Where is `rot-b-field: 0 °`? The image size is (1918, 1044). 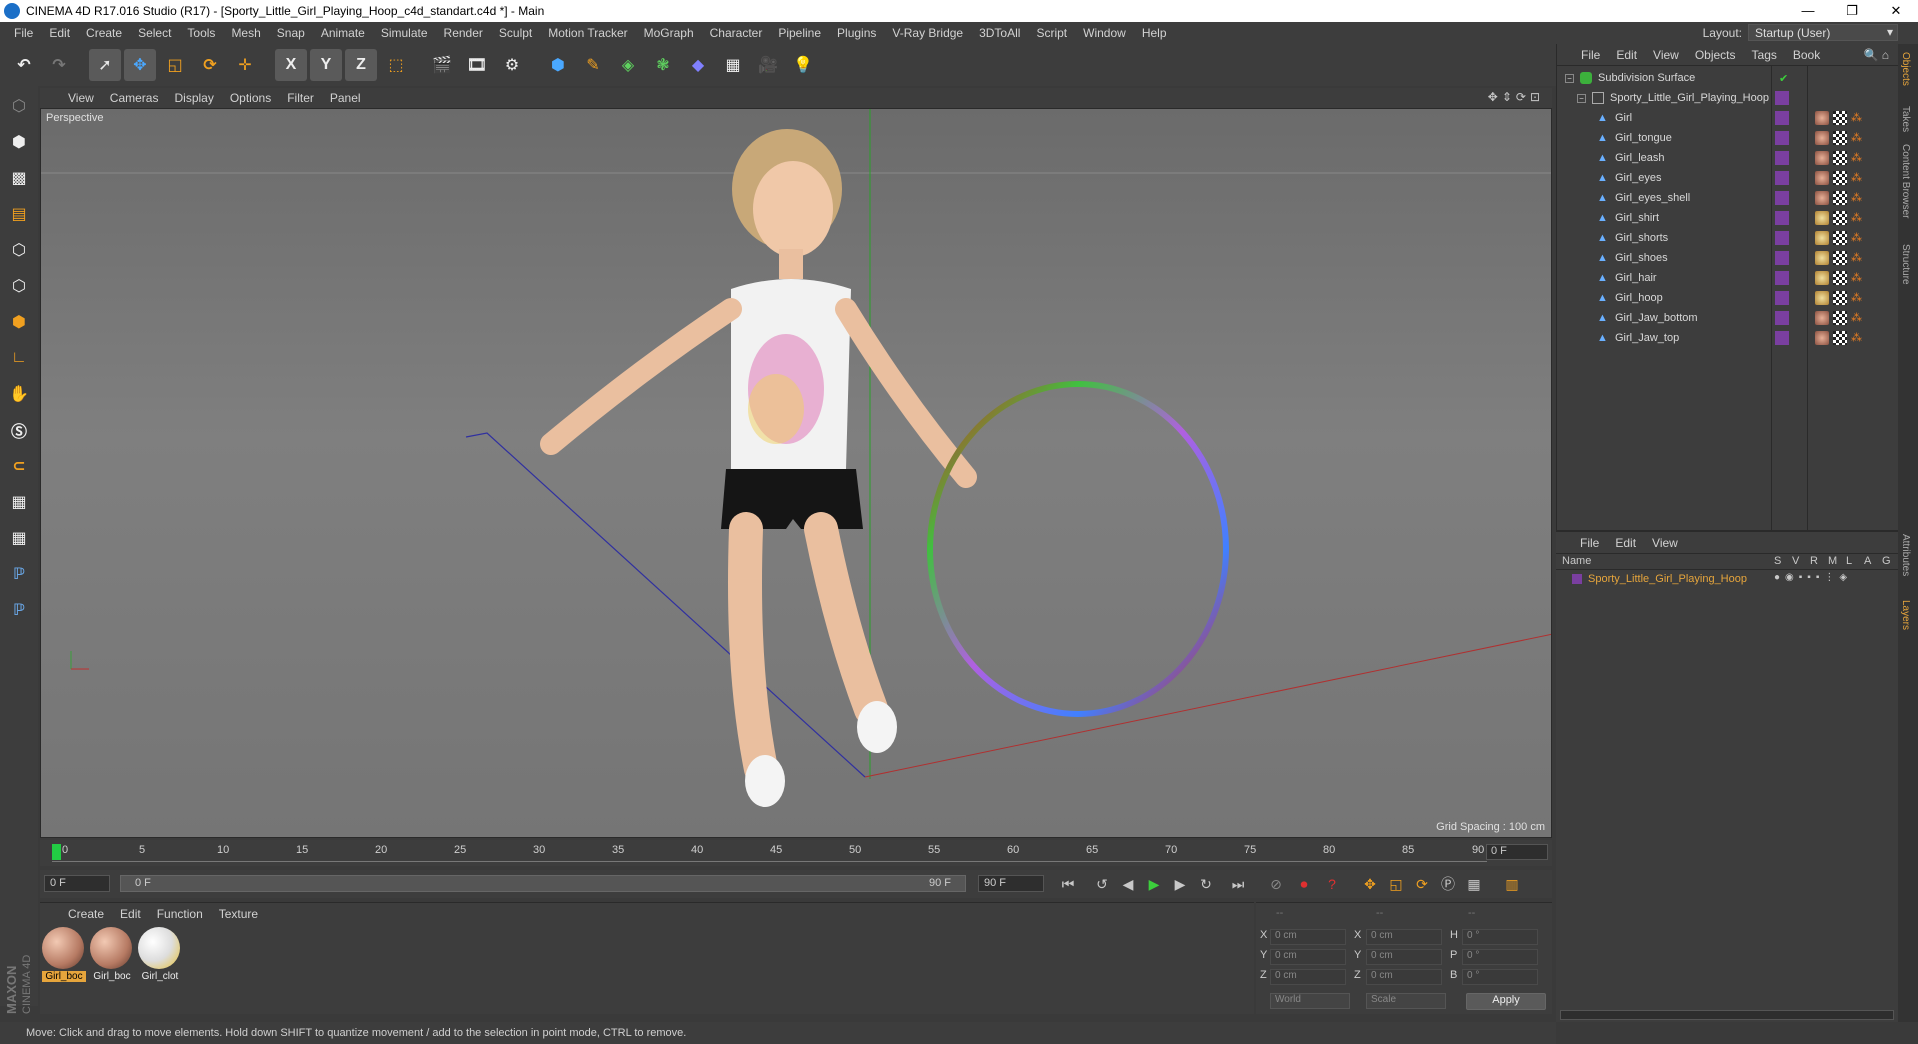
rot-b-field: 0 ° is located at coordinates (1500, 977).